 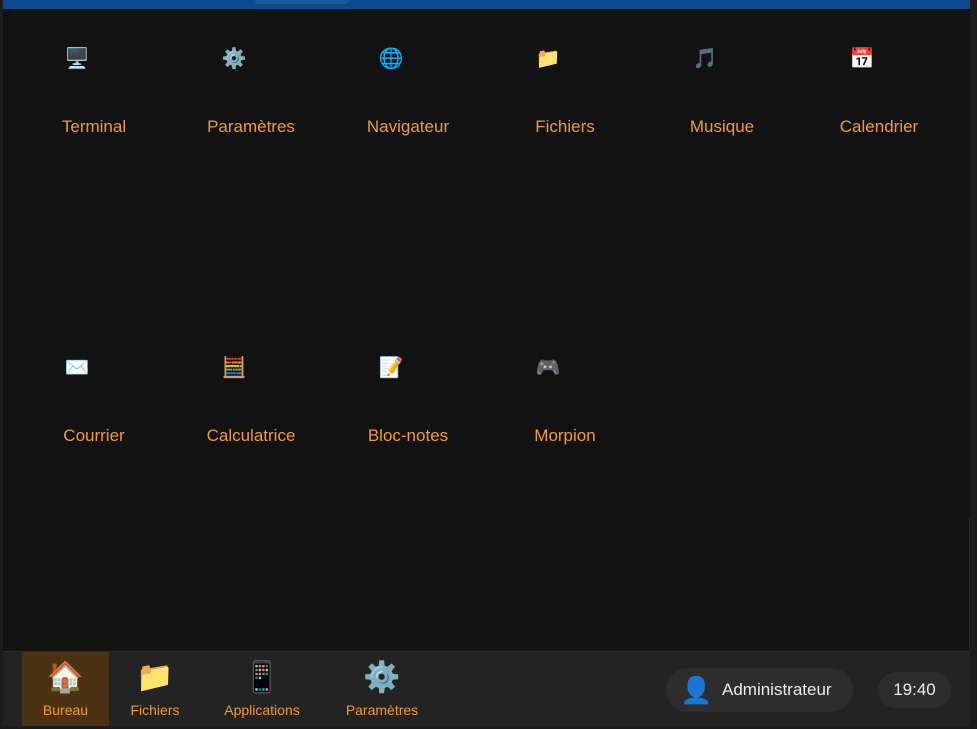 What do you see at coordinates (408, 435) in the screenshot?
I see `desktop-icon-label: Bloc-notes` at bounding box center [408, 435].